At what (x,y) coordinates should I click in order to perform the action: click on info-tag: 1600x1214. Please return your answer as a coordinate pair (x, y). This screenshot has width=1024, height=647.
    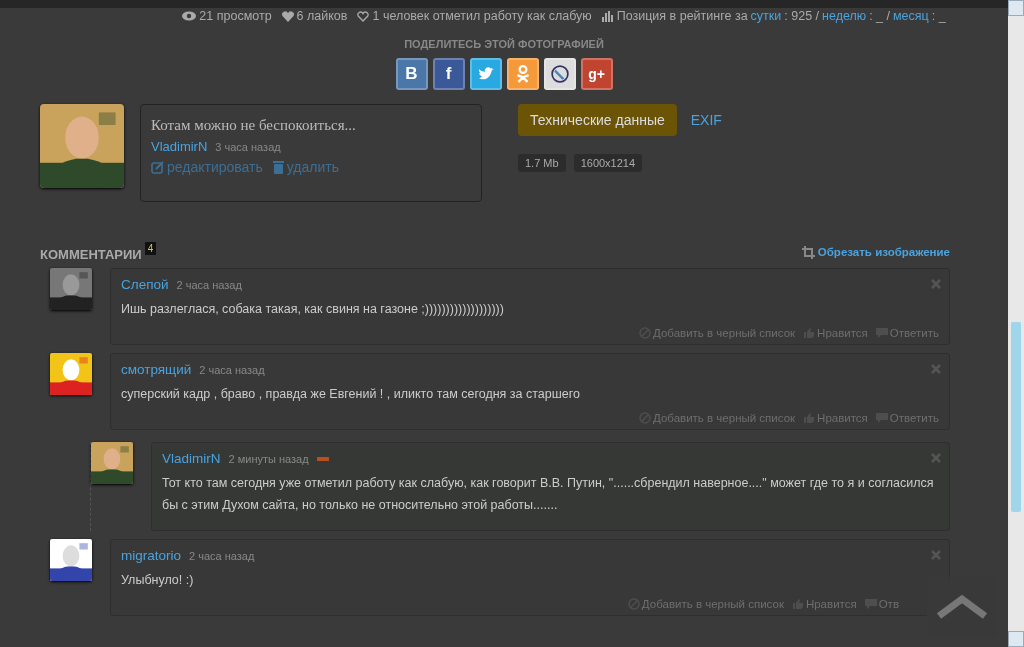
    Looking at the image, I should click on (608, 163).